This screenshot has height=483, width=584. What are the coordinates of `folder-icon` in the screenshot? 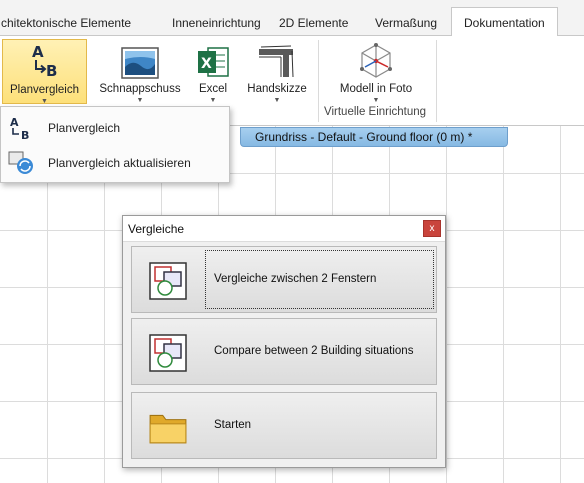 It's located at (168, 429).